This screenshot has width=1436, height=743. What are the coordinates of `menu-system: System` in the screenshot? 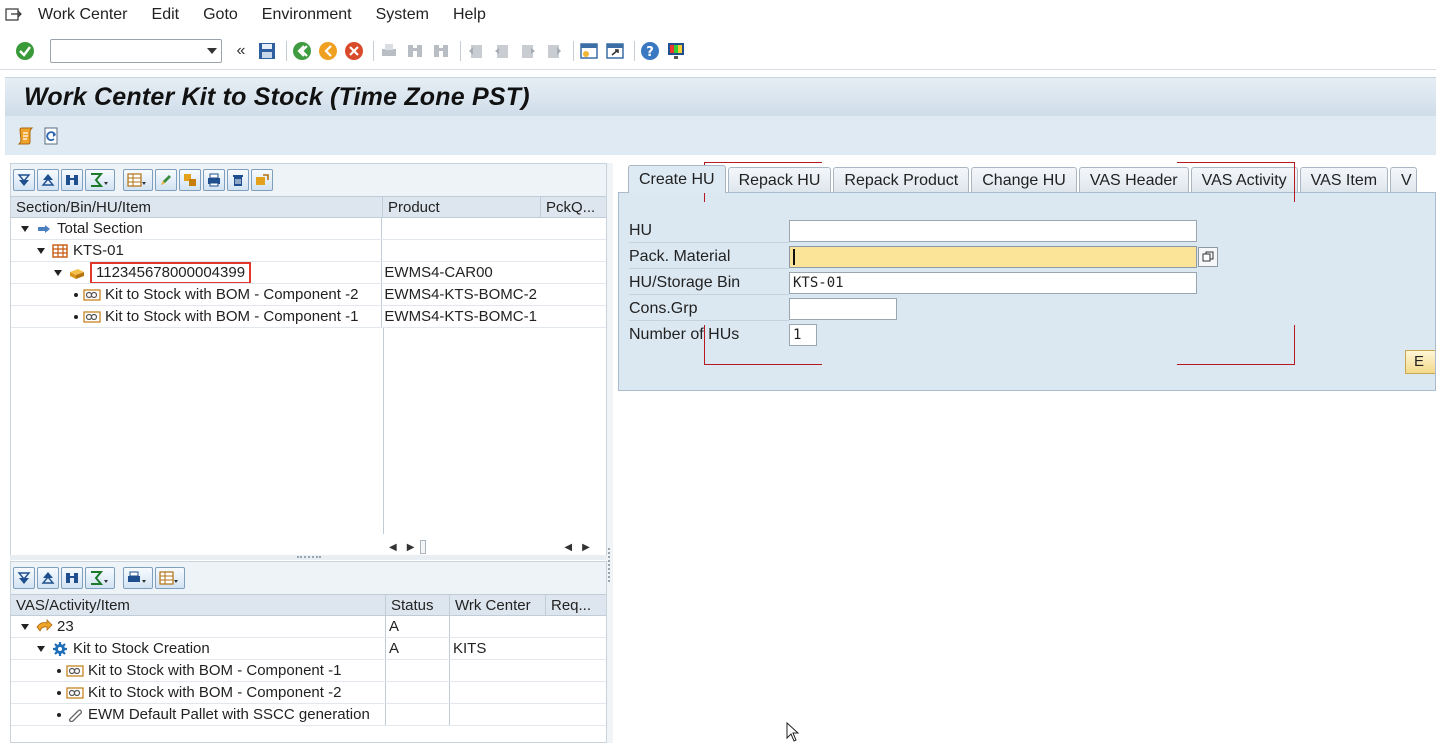 It's located at (402, 15).